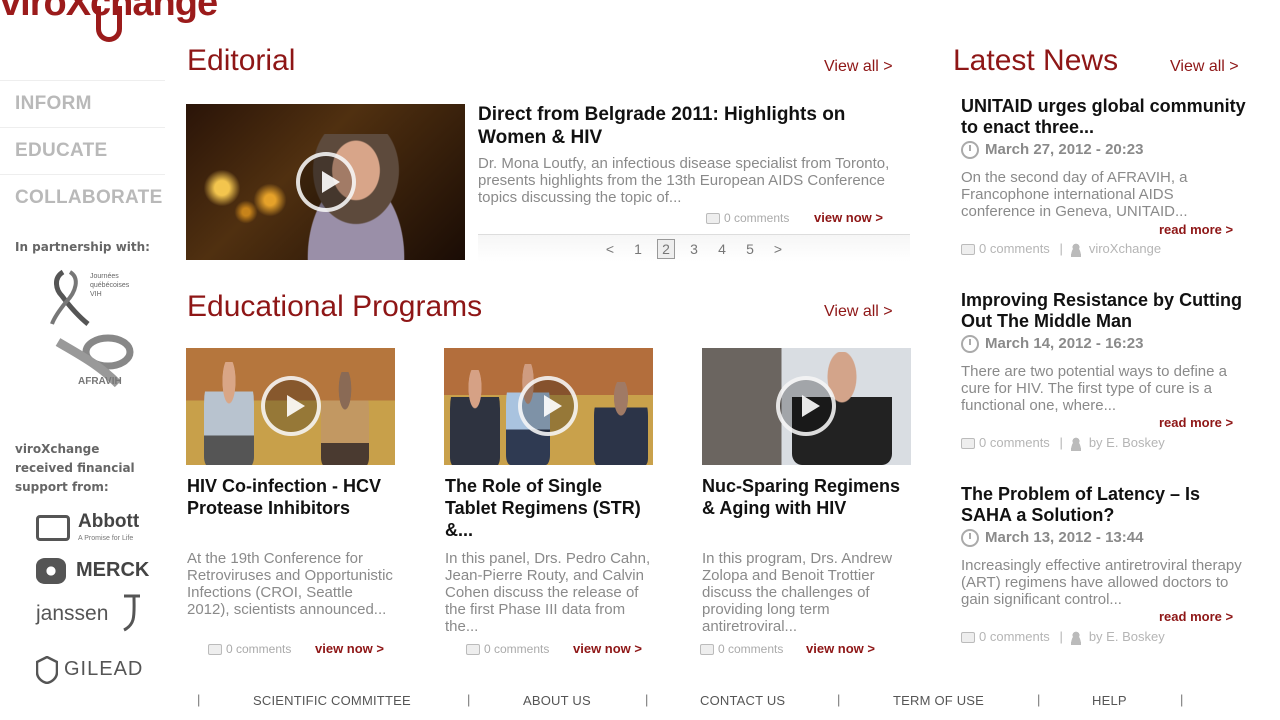 The width and height of the screenshot is (1280, 720). I want to click on abbott-logo: Abbott A Promise for Life, so click(91, 529).